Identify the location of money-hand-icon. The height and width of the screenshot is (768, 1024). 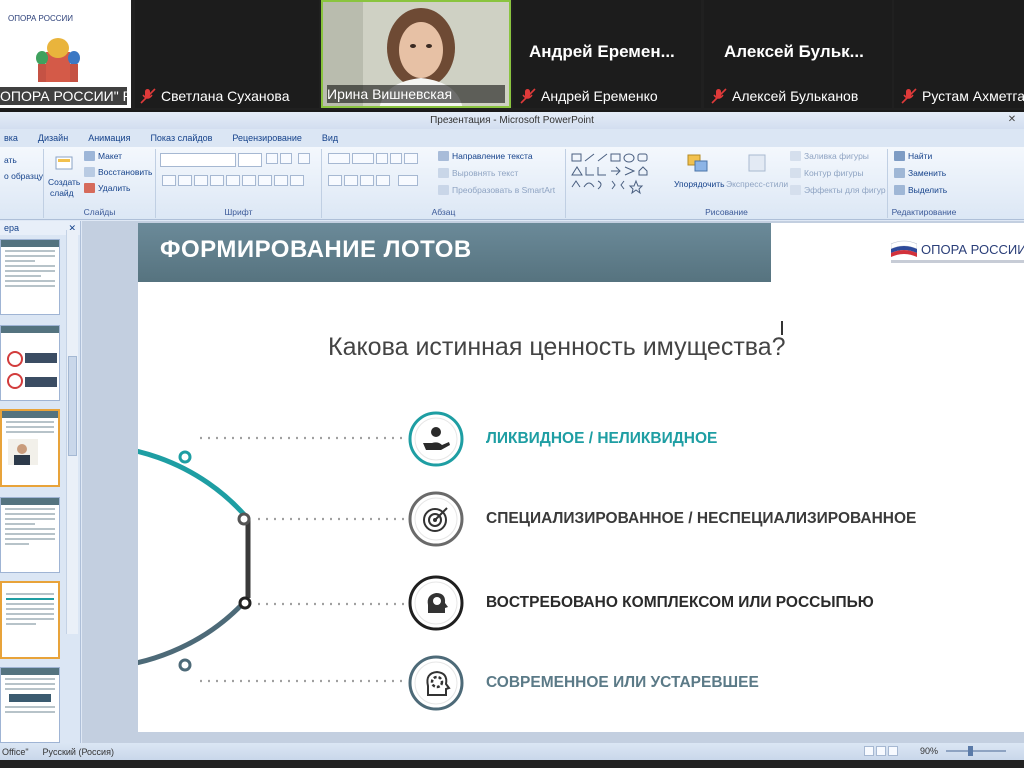
(436, 439).